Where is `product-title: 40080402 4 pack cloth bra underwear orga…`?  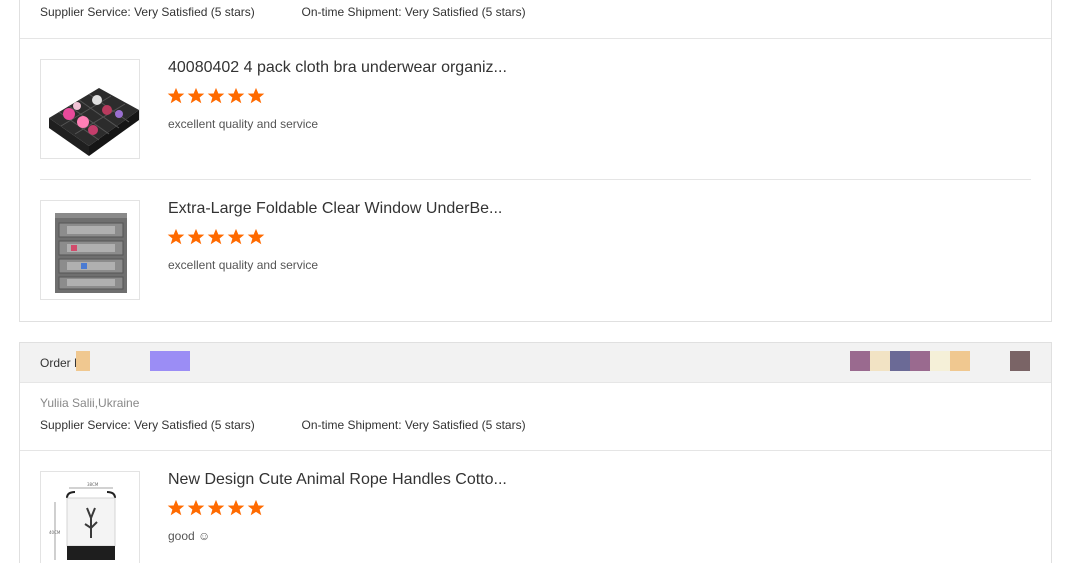
product-title: 40080402 4 pack cloth bra underwear orga… is located at coordinates (337, 68).